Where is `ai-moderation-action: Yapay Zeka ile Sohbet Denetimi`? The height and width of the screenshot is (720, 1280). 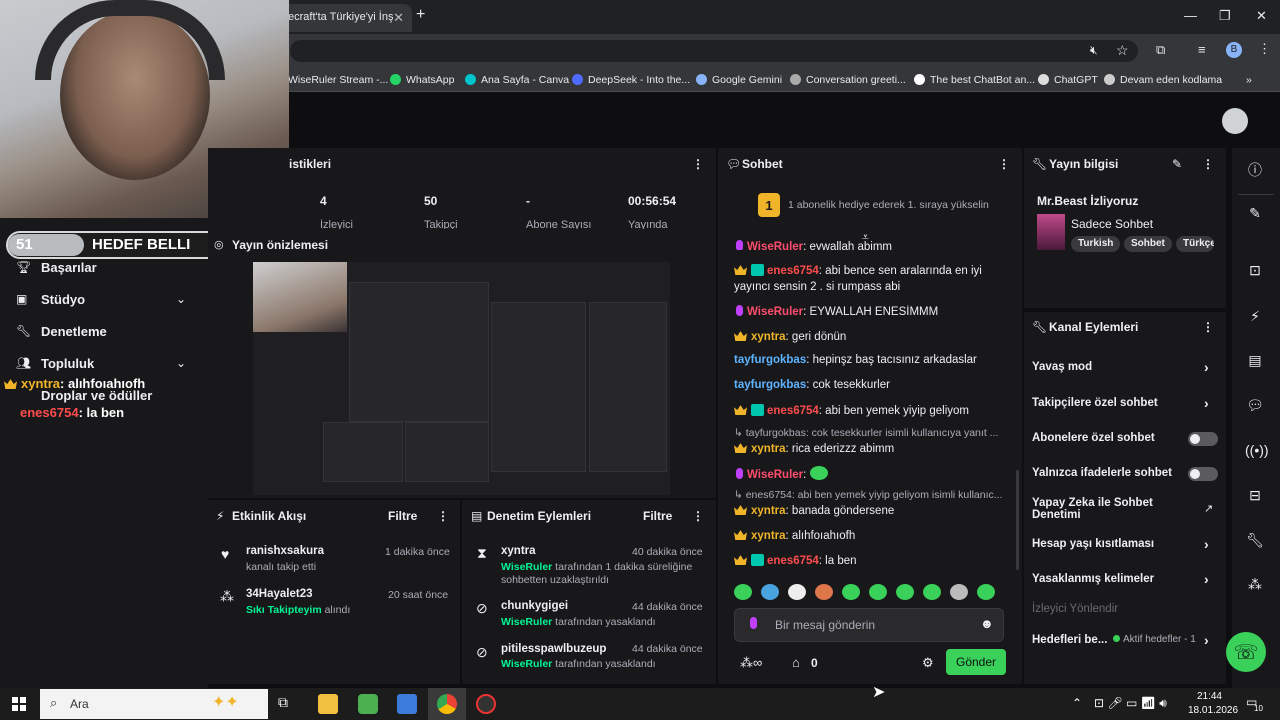 ai-moderation-action: Yapay Zeka ile Sohbet Denetimi is located at coordinates (1107, 509).